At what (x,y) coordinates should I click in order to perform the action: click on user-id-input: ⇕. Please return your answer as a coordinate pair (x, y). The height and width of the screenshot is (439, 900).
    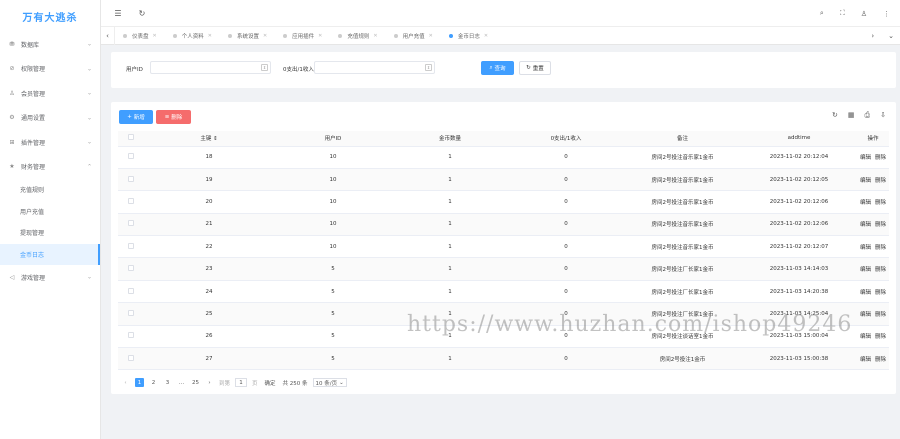
    Looking at the image, I should click on (210, 67).